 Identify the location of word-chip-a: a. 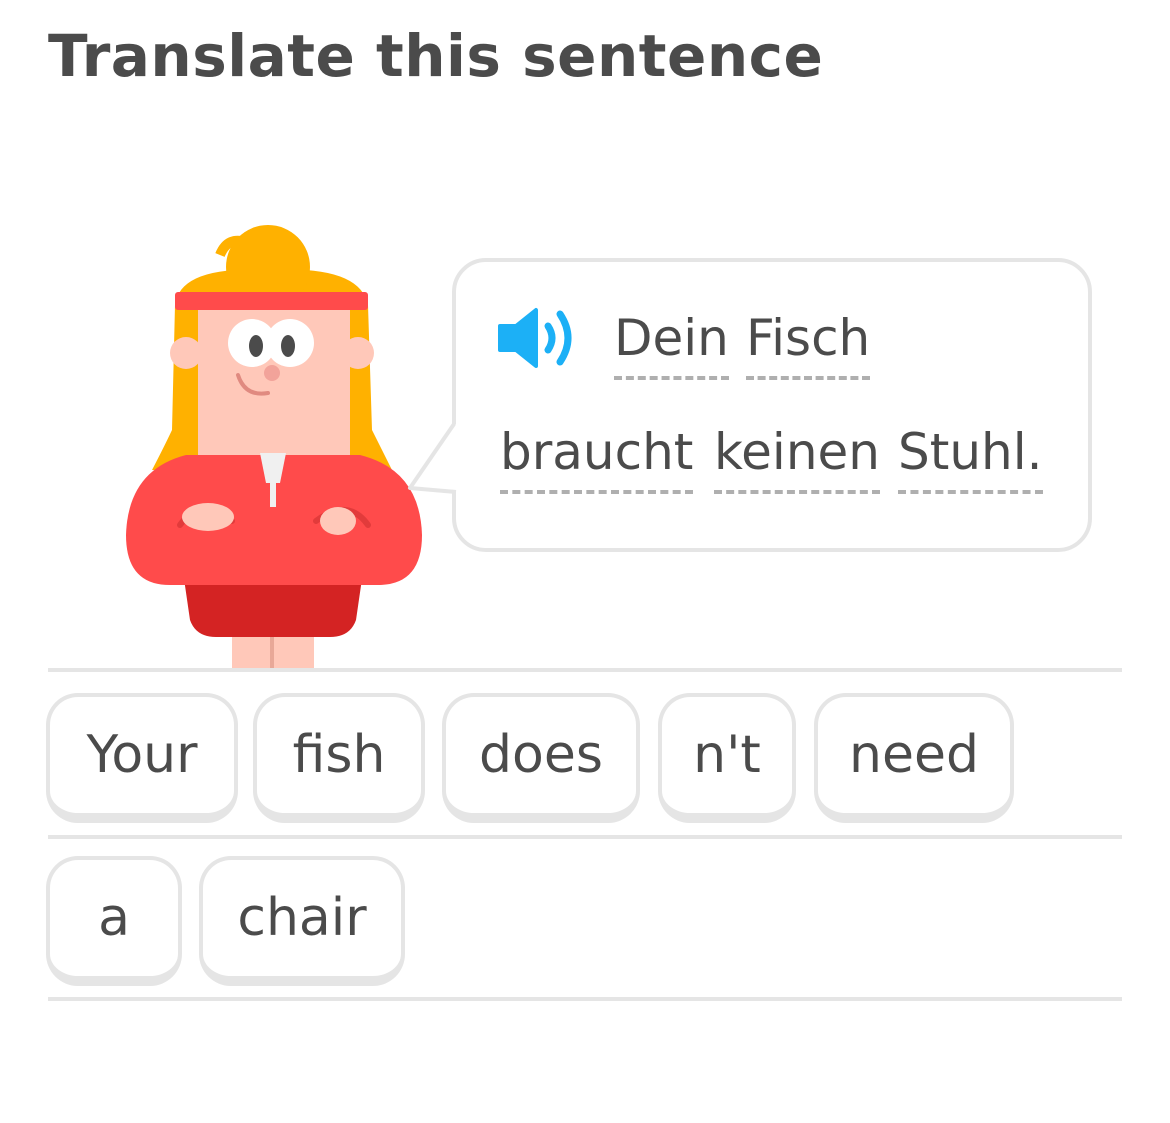
(114, 921).